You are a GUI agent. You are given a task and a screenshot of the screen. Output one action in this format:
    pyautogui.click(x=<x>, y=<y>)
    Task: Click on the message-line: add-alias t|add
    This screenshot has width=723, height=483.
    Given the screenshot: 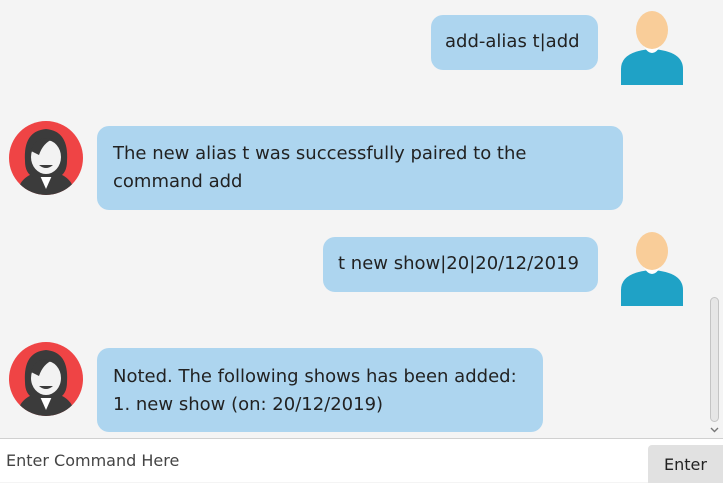 What is the action you would take?
    pyautogui.click(x=512, y=41)
    